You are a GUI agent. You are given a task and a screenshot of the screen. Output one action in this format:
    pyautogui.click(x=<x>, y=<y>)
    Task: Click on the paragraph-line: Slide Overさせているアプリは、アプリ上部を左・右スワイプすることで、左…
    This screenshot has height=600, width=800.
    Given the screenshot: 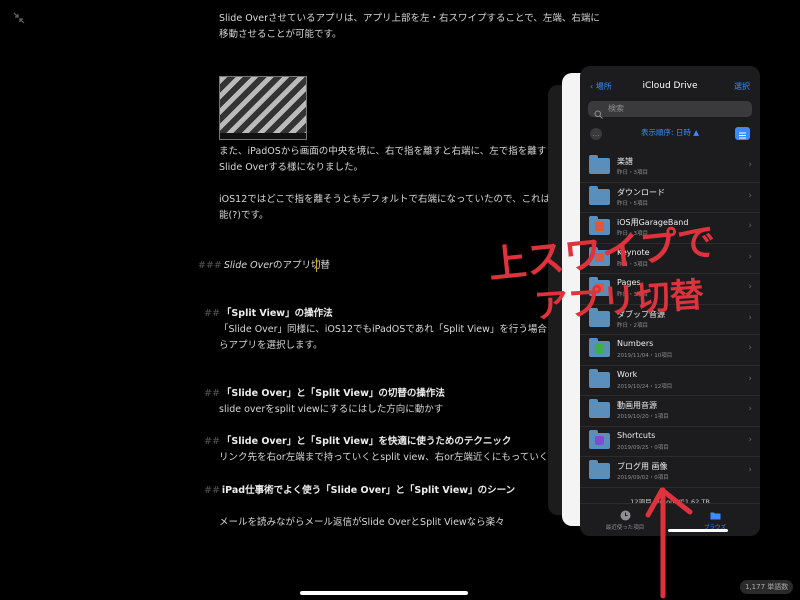 What is the action you would take?
    pyautogui.click(x=409, y=18)
    